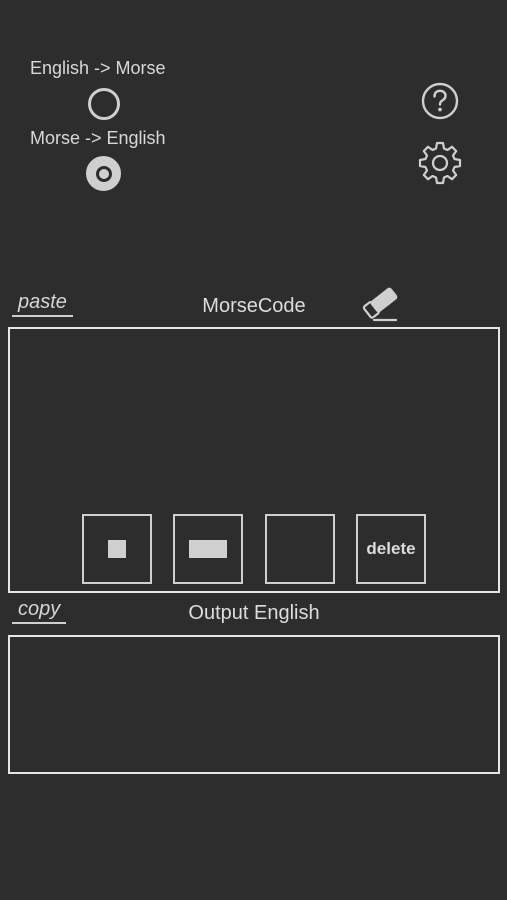  What do you see at coordinates (383, 302) in the screenshot?
I see `eraser-icon` at bounding box center [383, 302].